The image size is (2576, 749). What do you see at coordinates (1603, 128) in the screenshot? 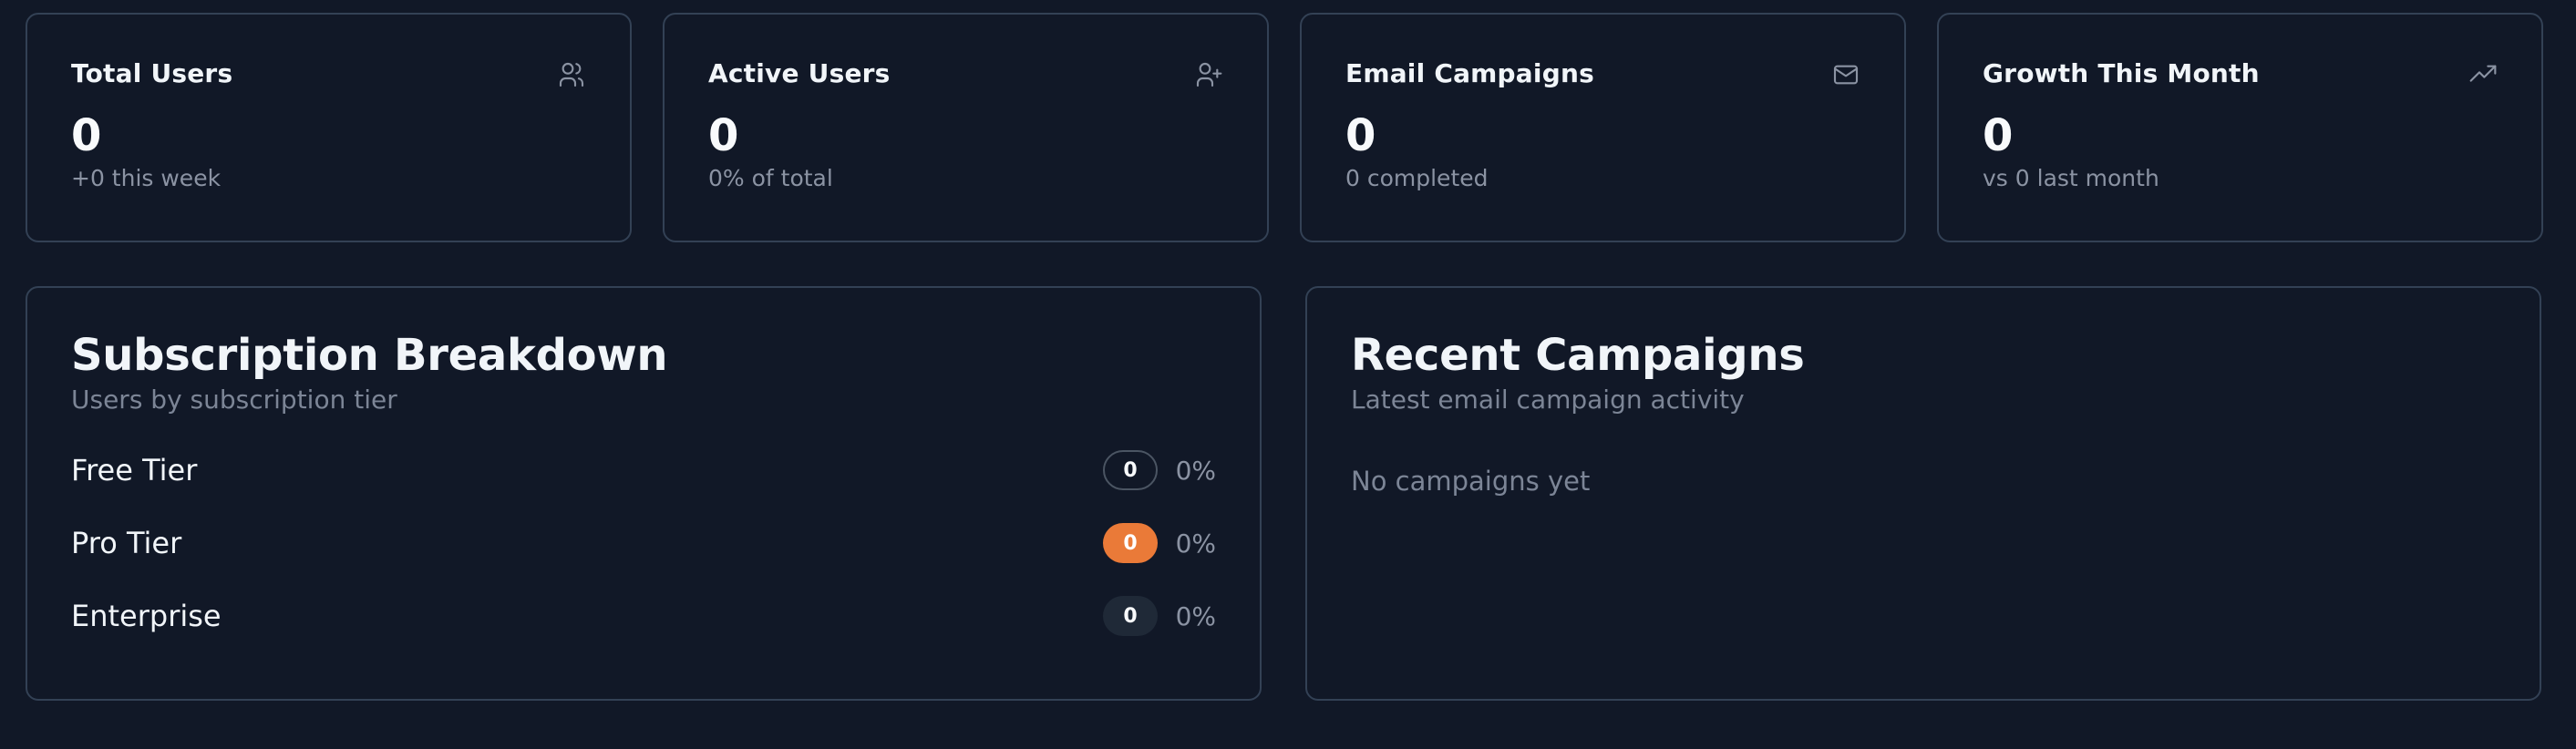
I see `stat-card-email-campaigns: Email Campaigns 0 0 completed` at bounding box center [1603, 128].